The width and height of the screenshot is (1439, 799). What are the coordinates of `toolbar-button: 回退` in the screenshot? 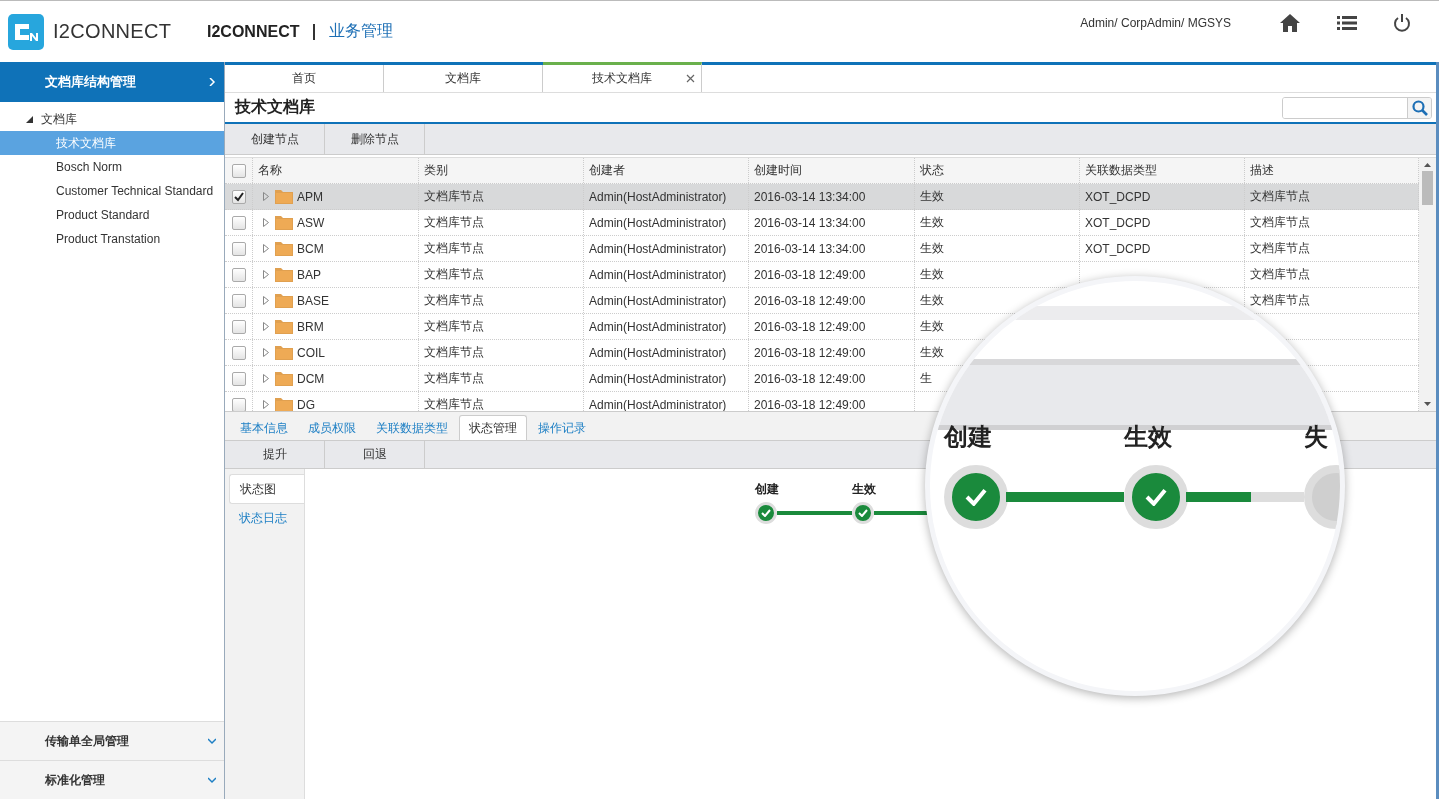 It's located at (375, 454).